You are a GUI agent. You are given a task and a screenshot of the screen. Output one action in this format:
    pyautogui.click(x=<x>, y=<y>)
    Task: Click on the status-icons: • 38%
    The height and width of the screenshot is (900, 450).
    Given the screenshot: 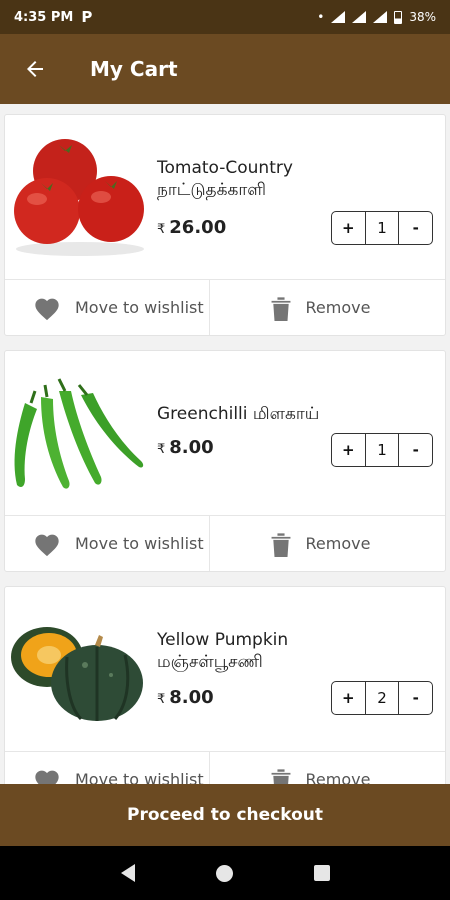 What is the action you would take?
    pyautogui.click(x=376, y=17)
    